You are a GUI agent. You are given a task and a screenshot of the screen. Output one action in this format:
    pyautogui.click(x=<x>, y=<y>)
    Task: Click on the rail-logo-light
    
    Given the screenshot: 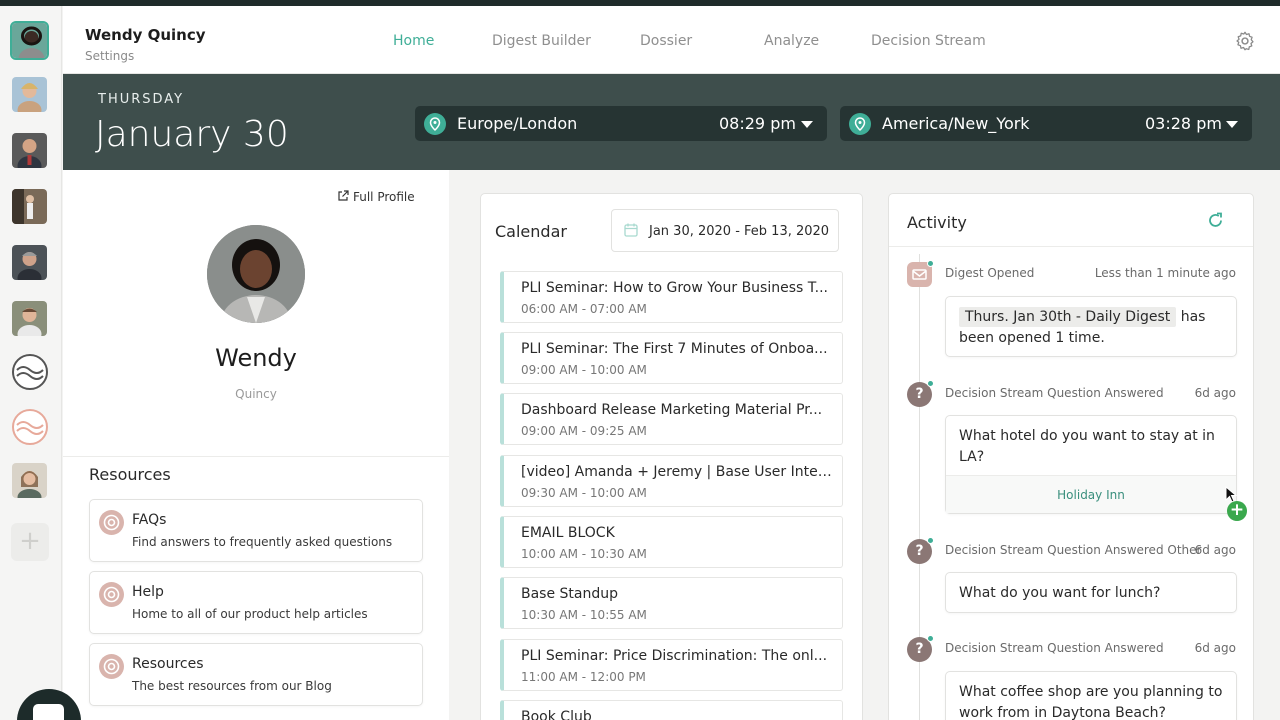 What is the action you would take?
    pyautogui.click(x=30, y=427)
    